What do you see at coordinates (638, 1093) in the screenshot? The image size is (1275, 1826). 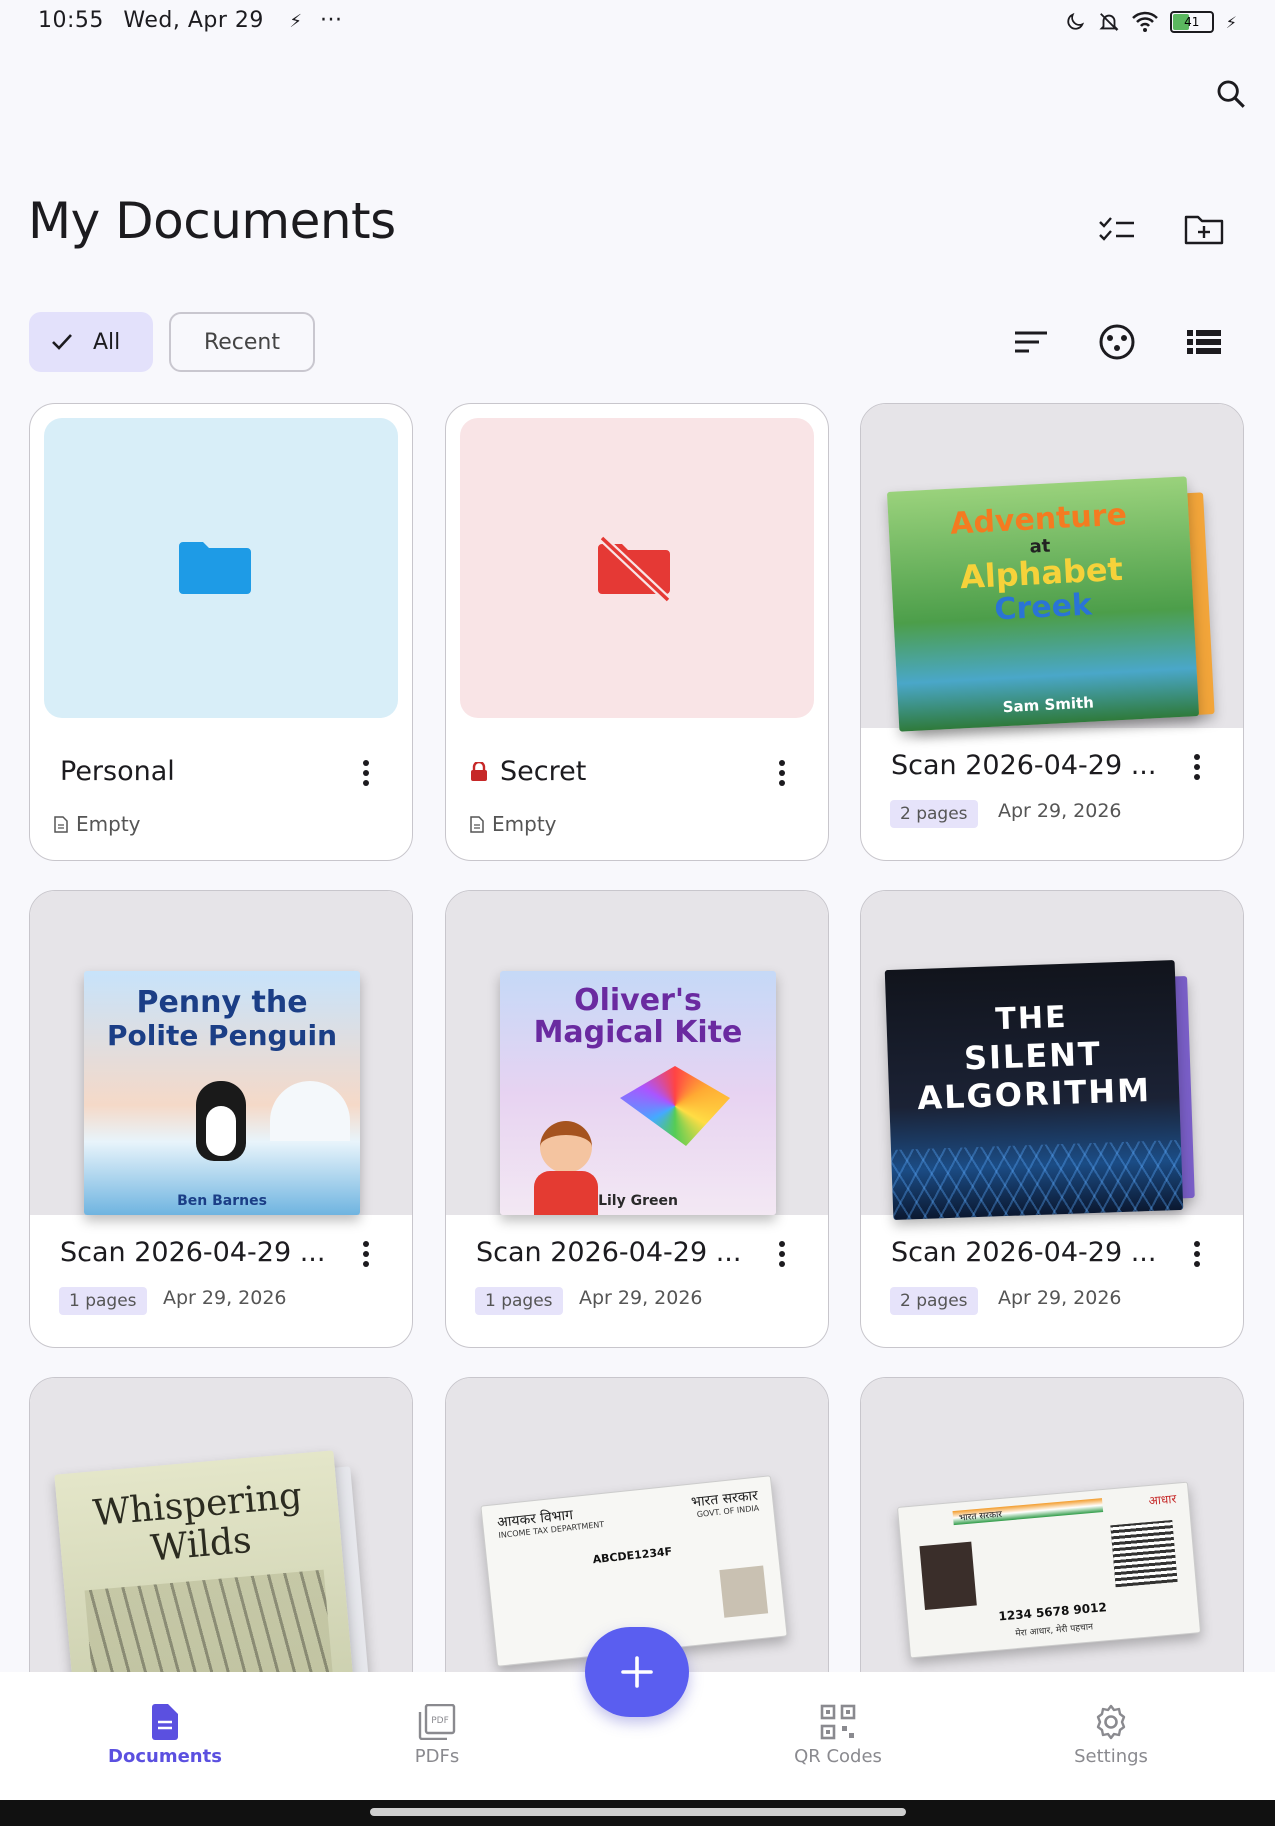 I see `book-cover-image: Oliver's Magical Kite Lily Green` at bounding box center [638, 1093].